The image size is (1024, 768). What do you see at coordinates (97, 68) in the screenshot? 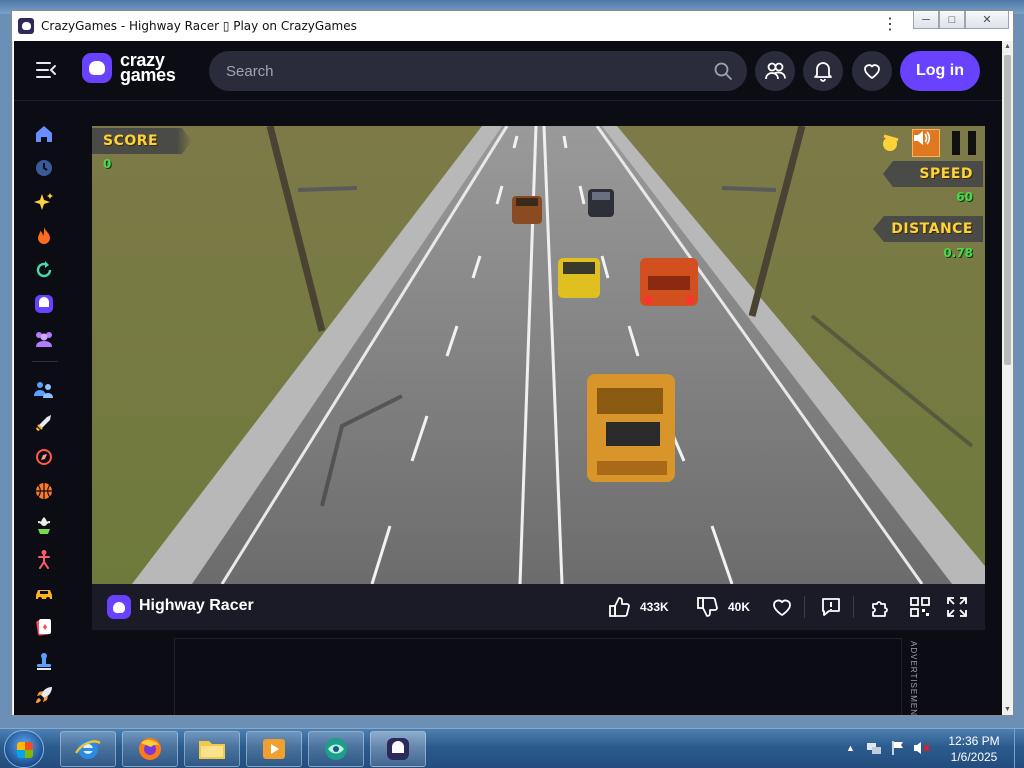
I see `crazygames-logo-icon` at bounding box center [97, 68].